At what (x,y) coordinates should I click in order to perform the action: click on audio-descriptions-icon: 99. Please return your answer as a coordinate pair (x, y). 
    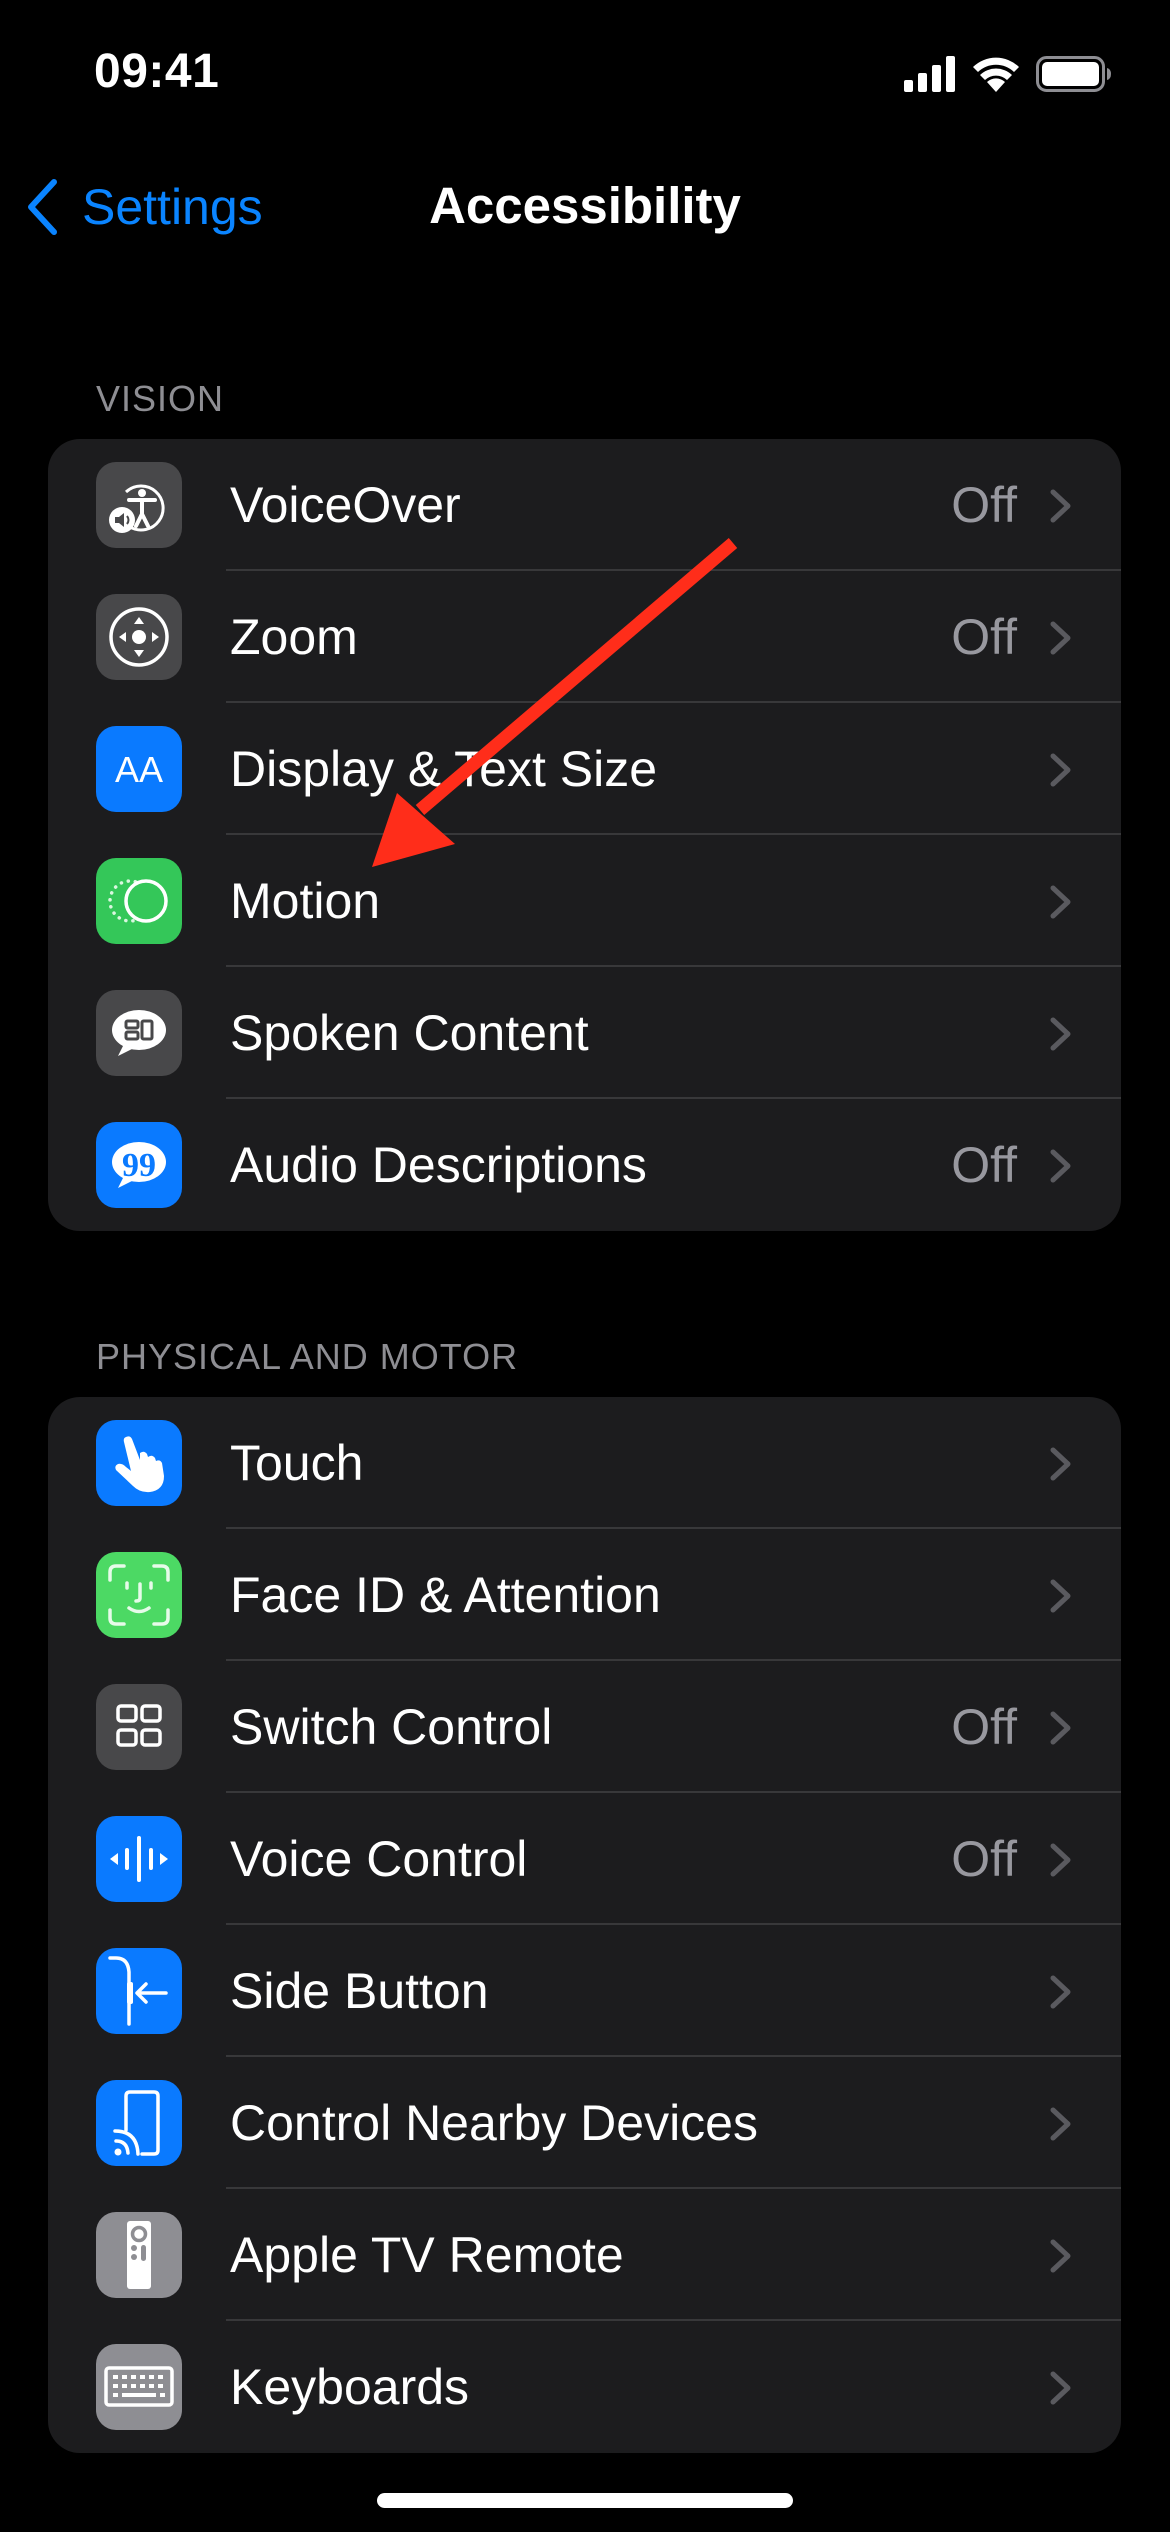
    Looking at the image, I should click on (139, 1165).